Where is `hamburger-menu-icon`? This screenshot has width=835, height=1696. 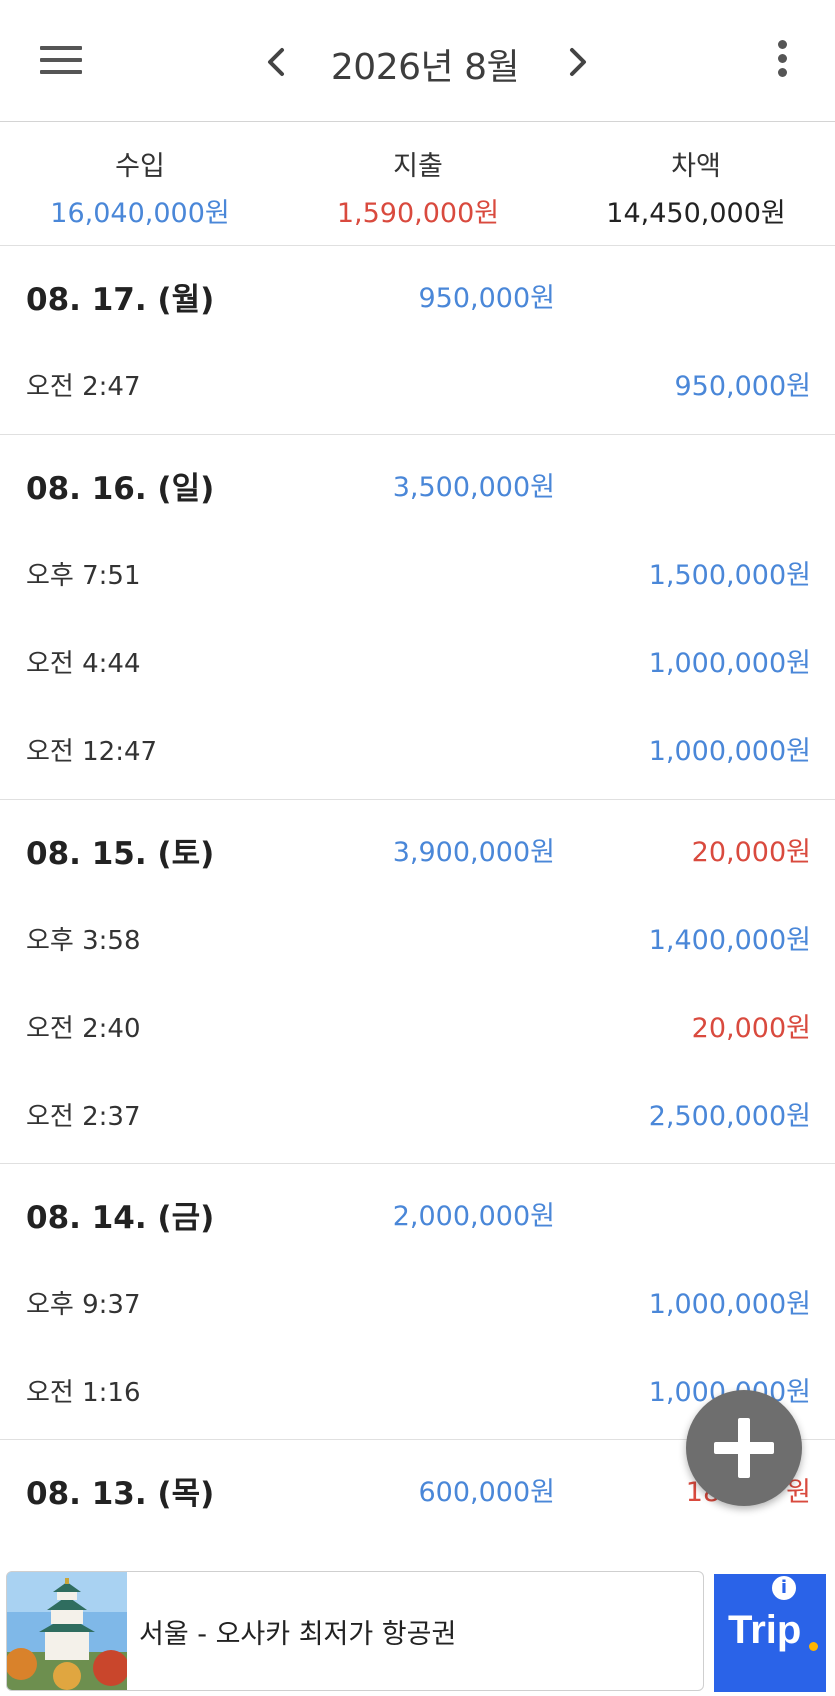
hamburger-menu-icon is located at coordinates (61, 61).